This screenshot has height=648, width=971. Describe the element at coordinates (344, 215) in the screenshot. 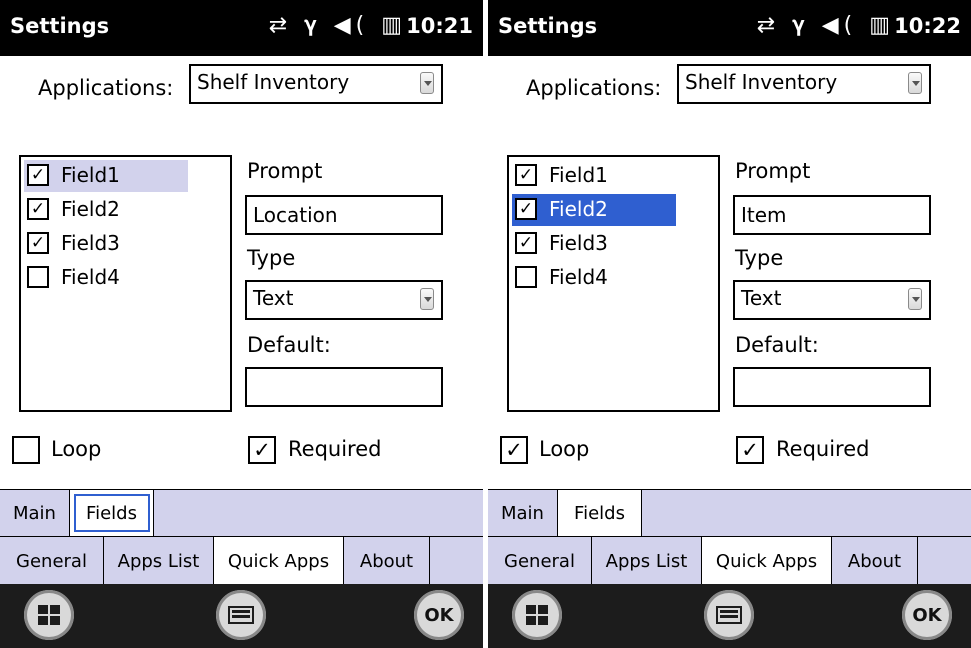

I see `prompt-input: Location` at that location.